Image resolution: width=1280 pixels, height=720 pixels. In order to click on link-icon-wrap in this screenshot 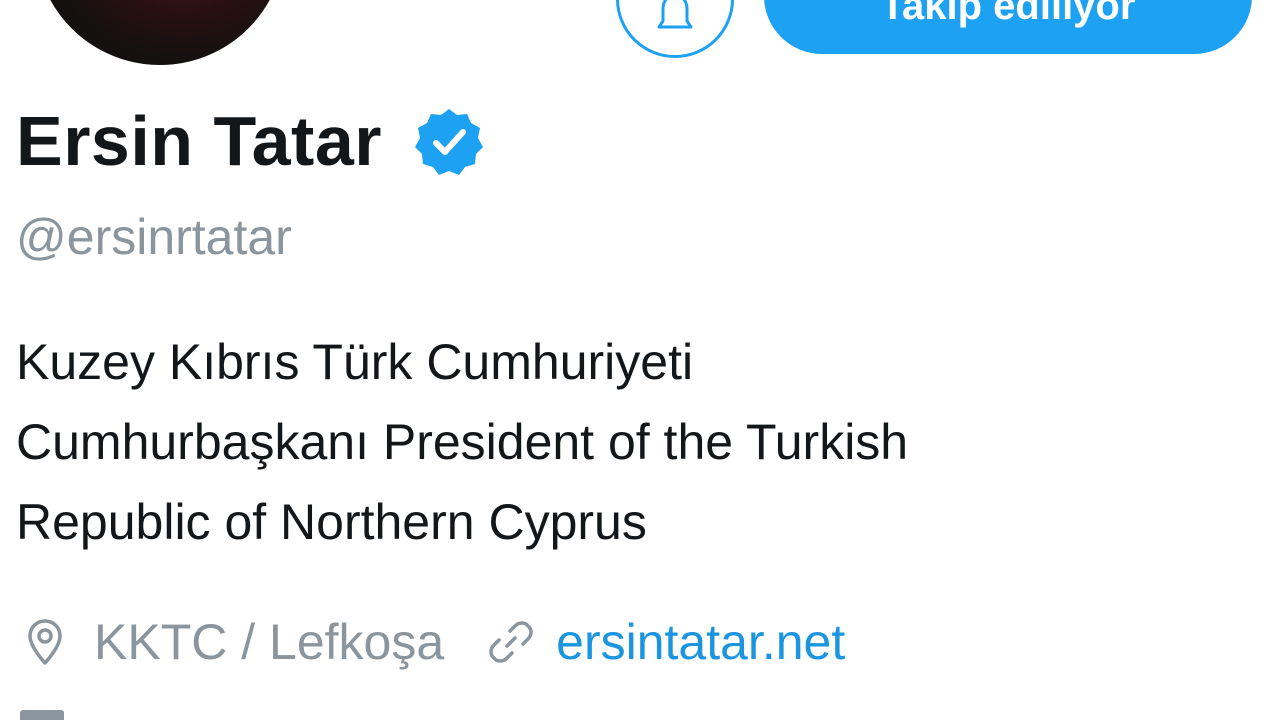, I will do `click(511, 642)`.